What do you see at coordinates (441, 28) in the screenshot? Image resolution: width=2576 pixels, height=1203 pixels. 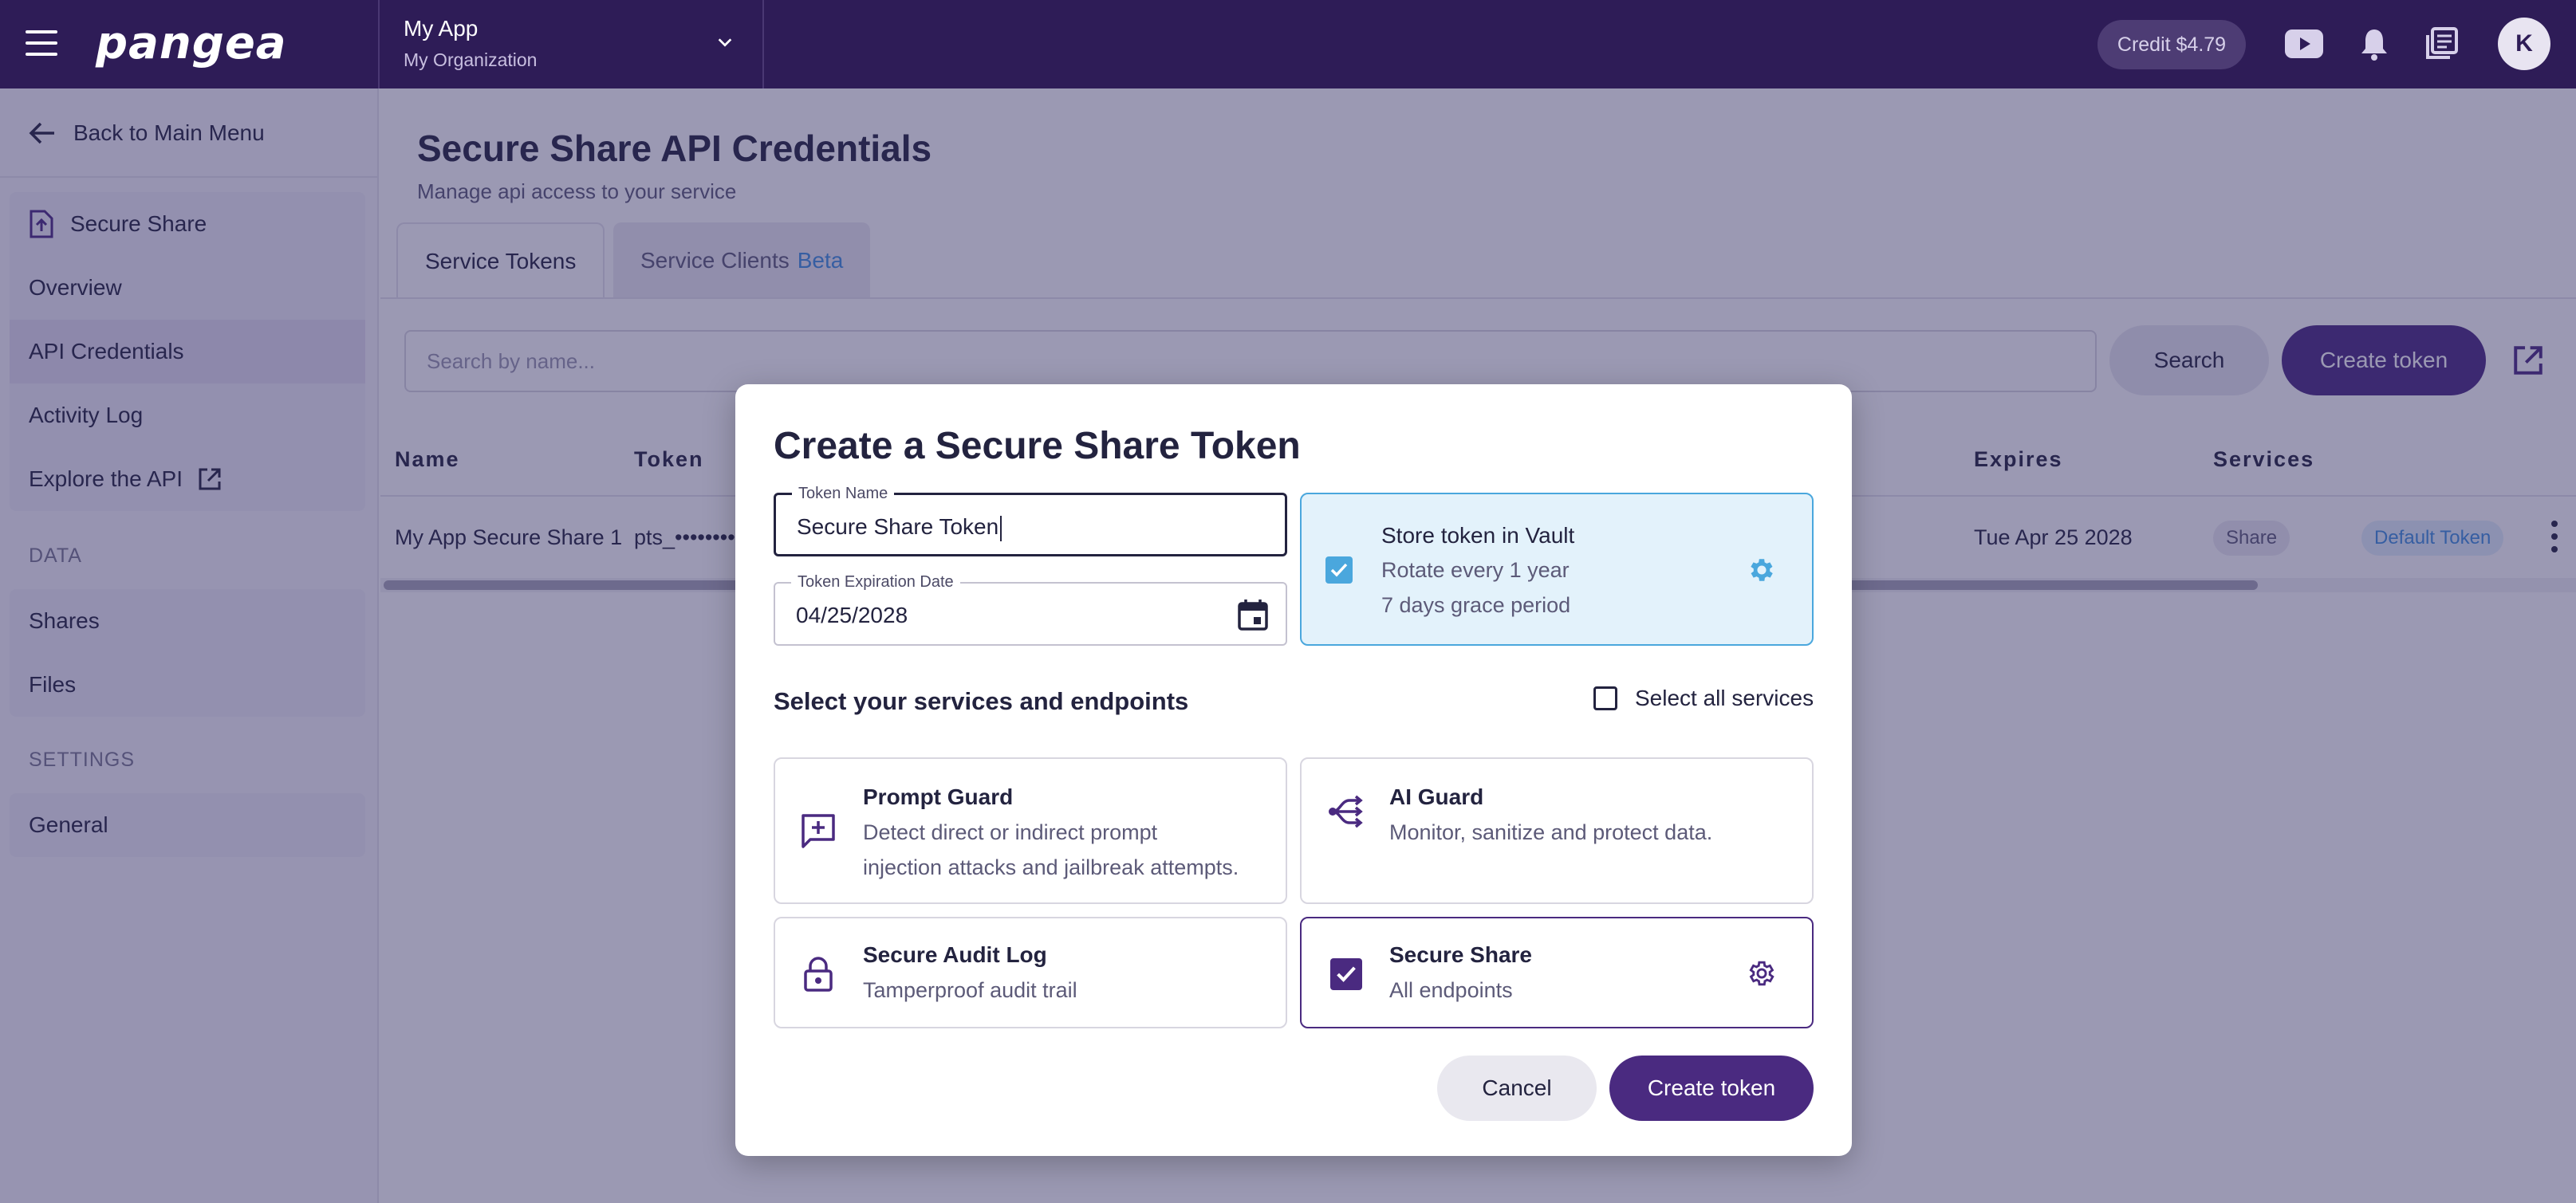 I see `app-name: My App` at bounding box center [441, 28].